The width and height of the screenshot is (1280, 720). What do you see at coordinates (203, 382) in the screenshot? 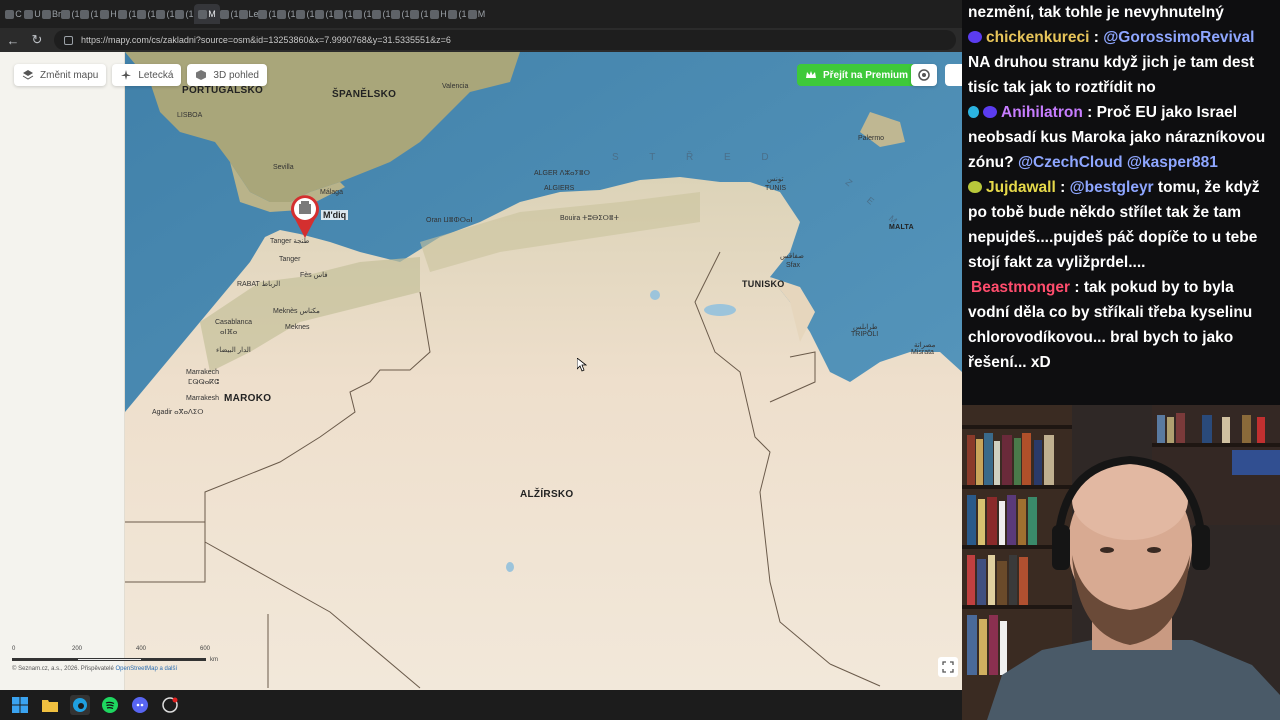
I see `city-marrakech-ar: ⵎⵕⵕⴰⴽⵛ` at bounding box center [203, 382].